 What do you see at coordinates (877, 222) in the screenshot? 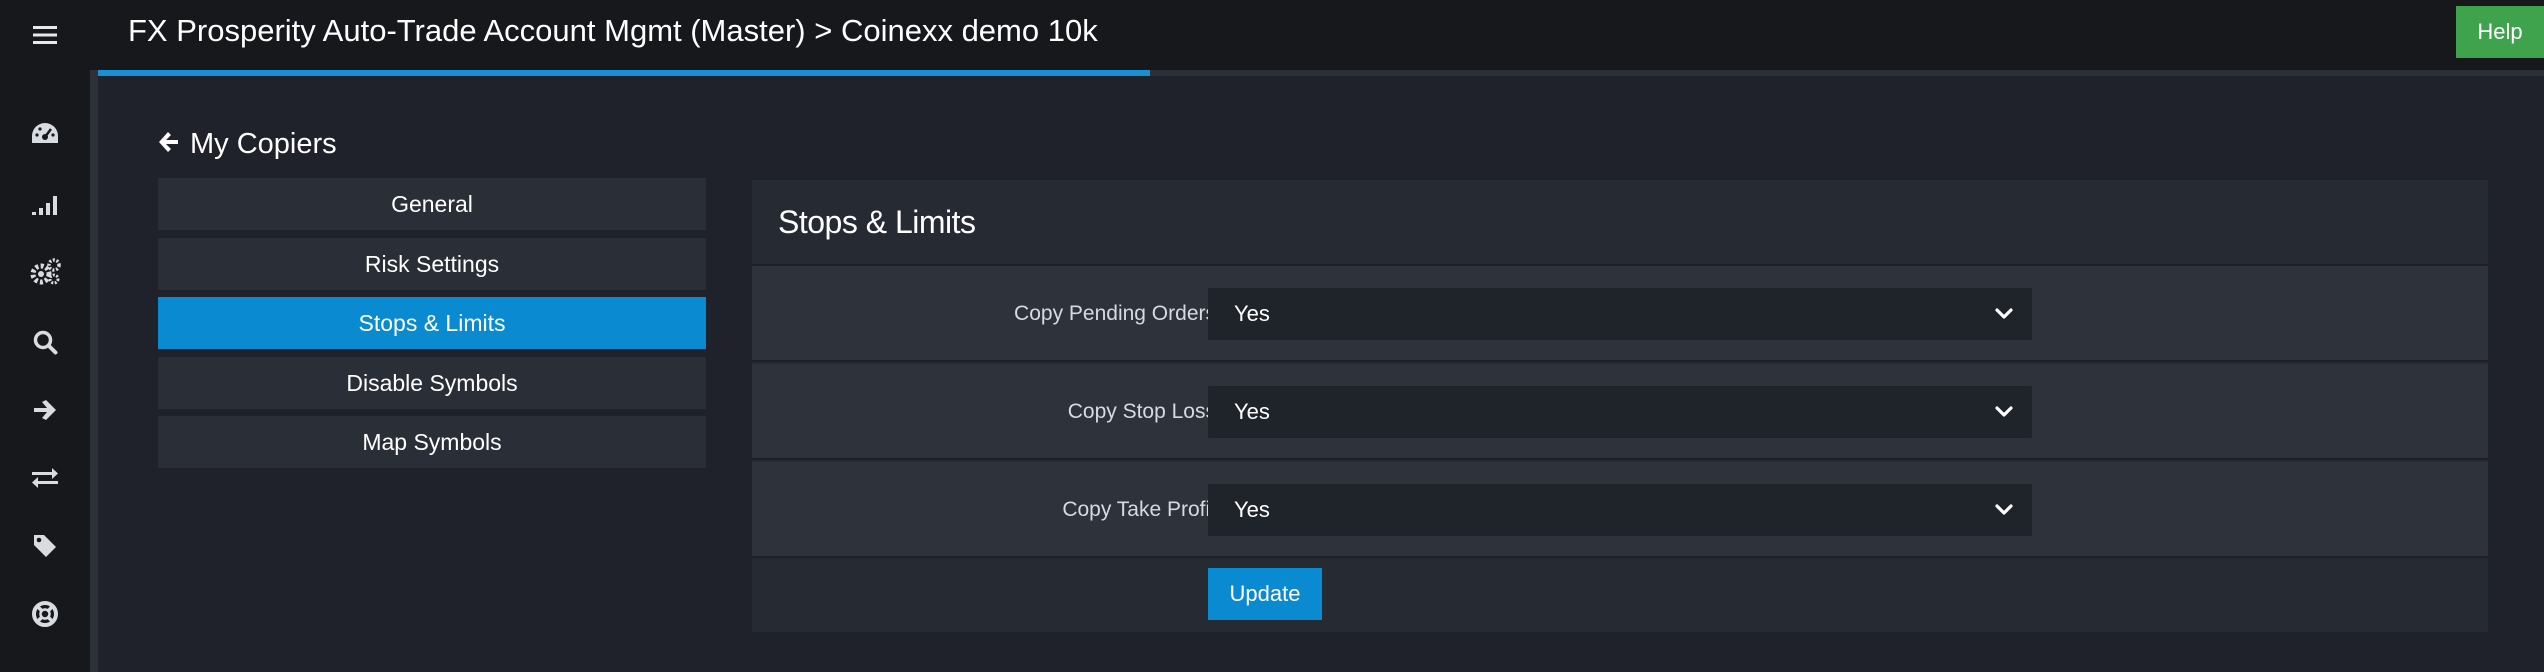
I see `panel-title: Stops & Limits` at bounding box center [877, 222].